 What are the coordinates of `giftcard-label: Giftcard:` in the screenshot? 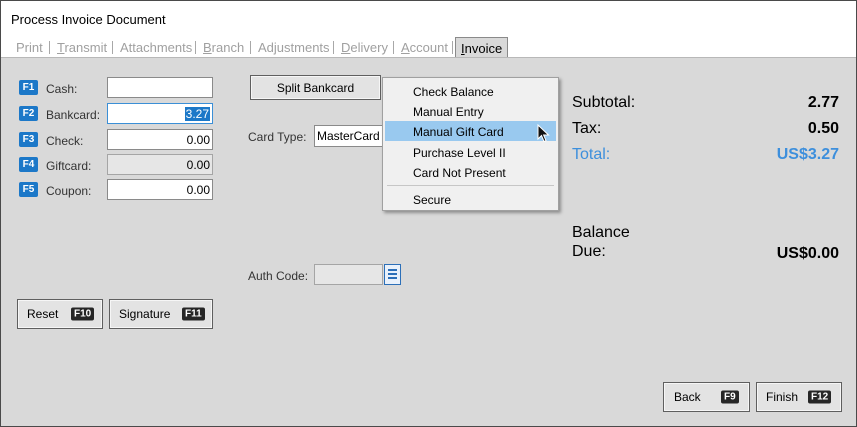 It's located at (69, 166).